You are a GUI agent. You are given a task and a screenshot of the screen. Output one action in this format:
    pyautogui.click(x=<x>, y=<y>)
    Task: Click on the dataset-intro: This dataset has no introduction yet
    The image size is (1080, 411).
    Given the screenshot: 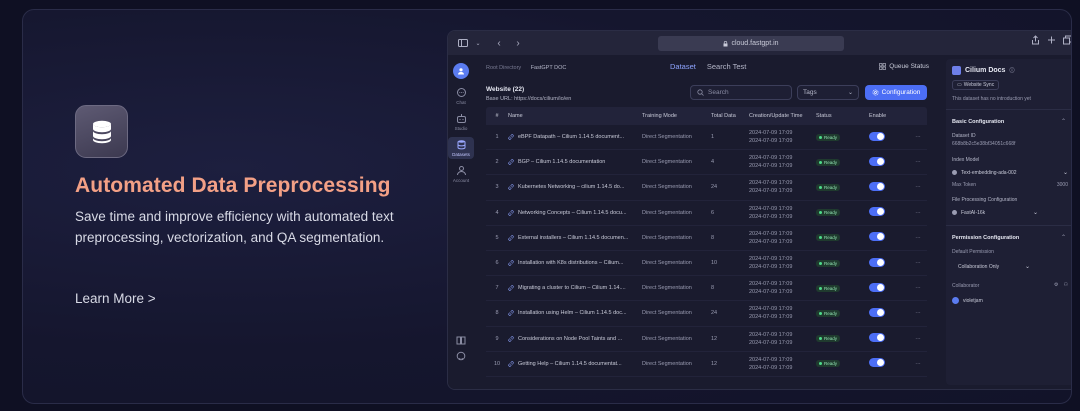 What is the action you would take?
    pyautogui.click(x=991, y=99)
    